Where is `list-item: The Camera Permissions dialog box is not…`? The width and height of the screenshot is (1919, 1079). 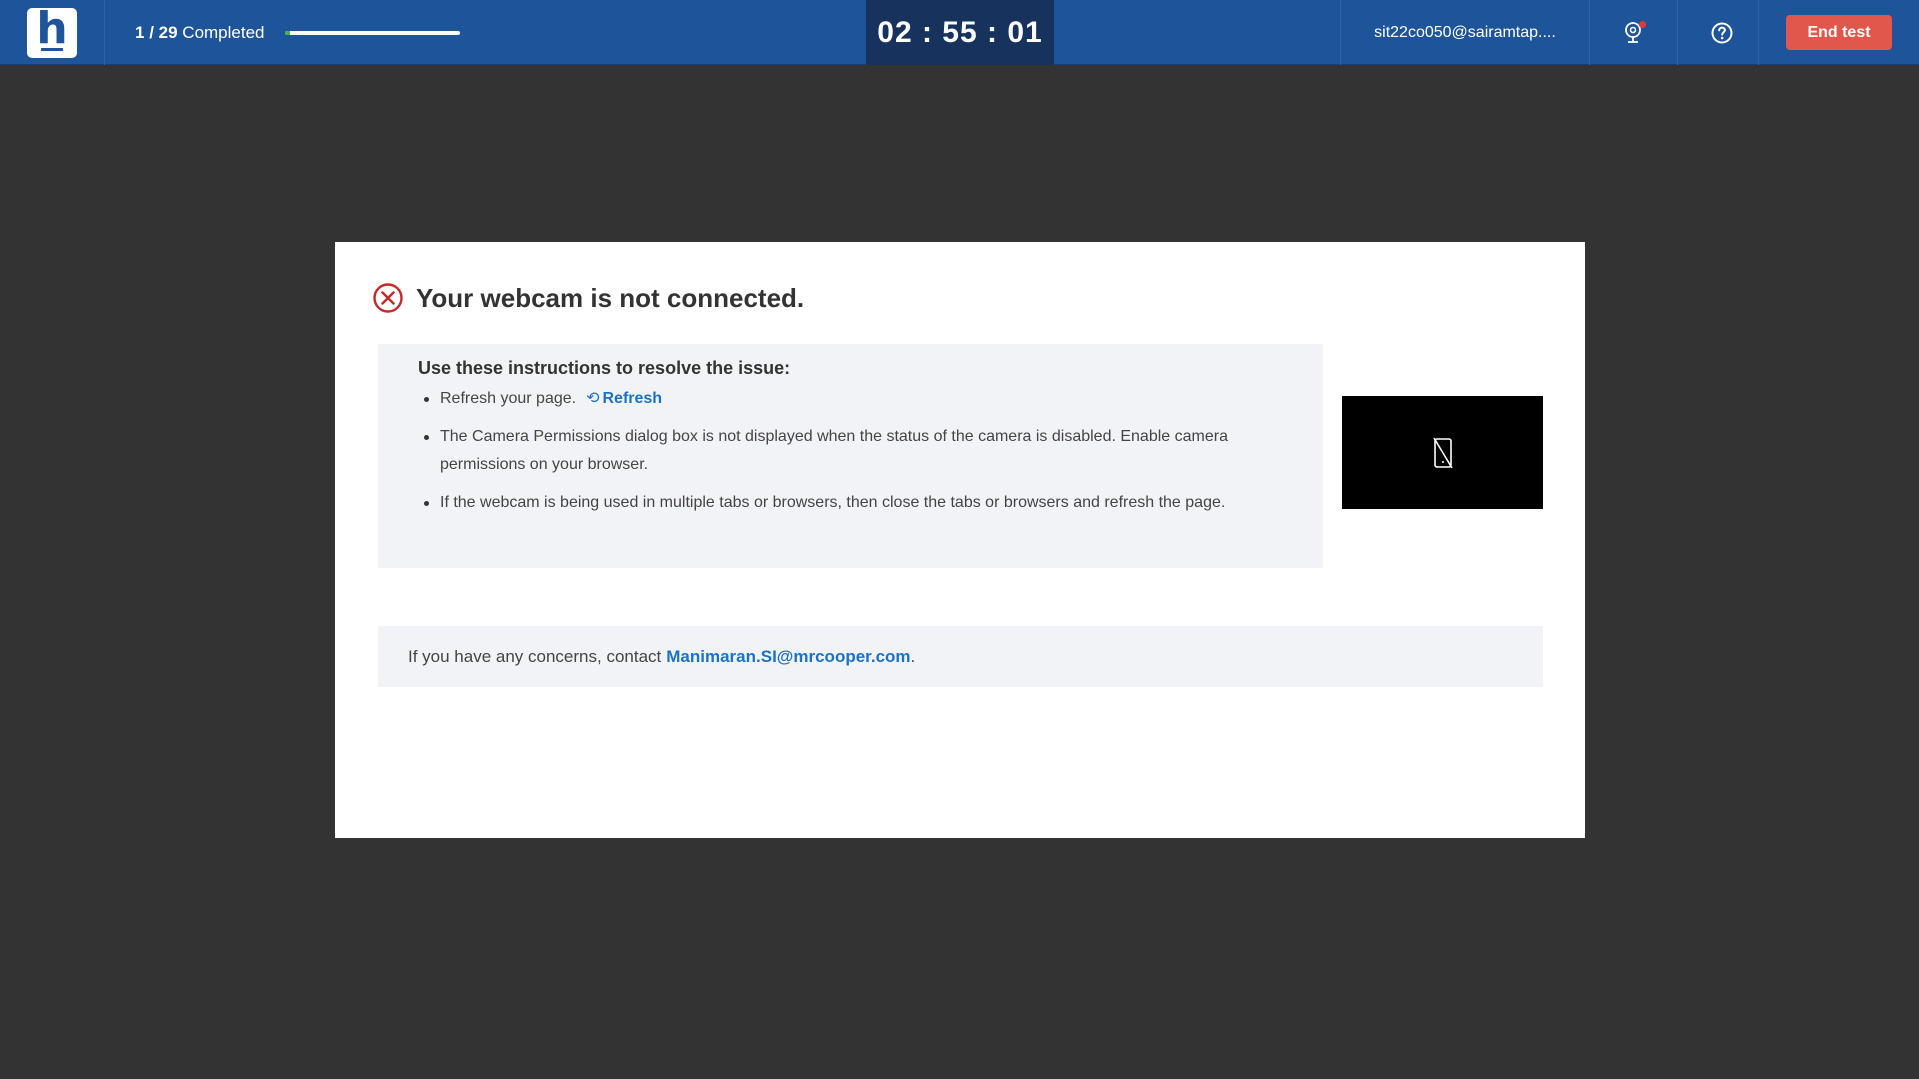
list-item: The Camera Permissions dialog box is not… is located at coordinates (850, 451).